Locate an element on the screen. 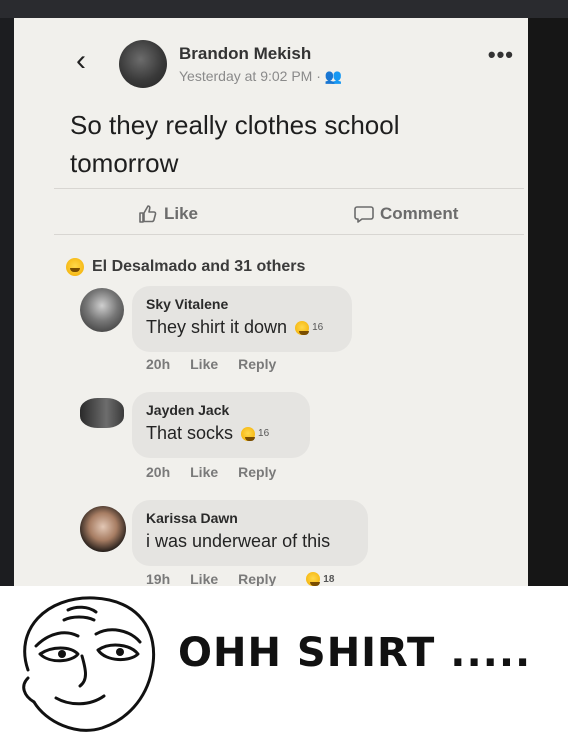 The image size is (568, 739). thumbs-up-icon is located at coordinates (148, 214).